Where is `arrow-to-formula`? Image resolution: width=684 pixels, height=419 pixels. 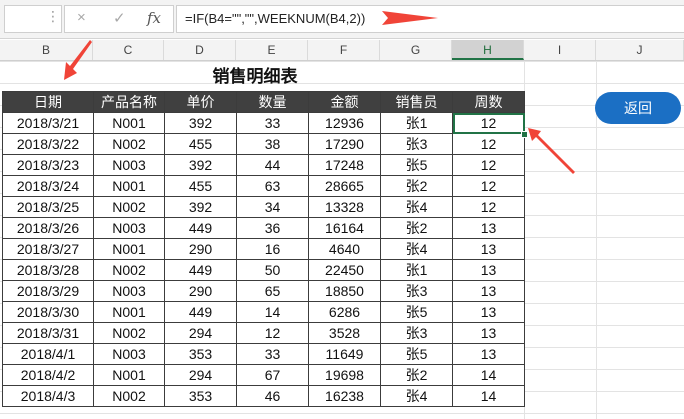
arrow-to-formula is located at coordinates (410, 18).